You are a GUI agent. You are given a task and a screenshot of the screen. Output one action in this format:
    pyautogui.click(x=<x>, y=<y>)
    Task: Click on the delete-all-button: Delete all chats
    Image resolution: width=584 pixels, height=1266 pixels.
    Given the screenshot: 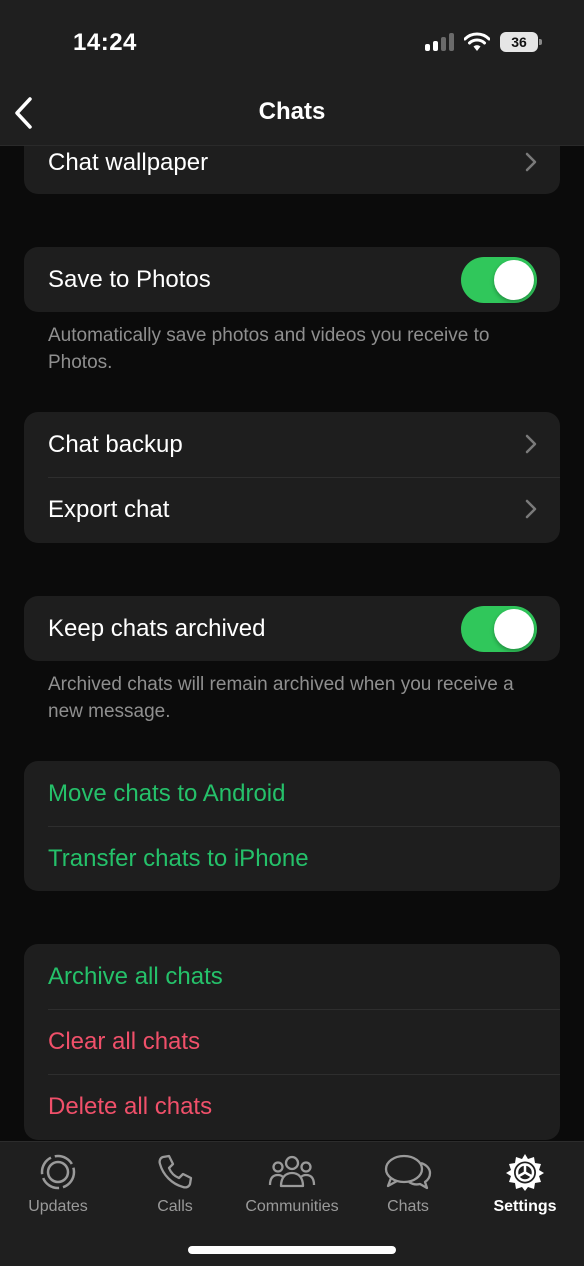 What is the action you would take?
    pyautogui.click(x=292, y=1106)
    